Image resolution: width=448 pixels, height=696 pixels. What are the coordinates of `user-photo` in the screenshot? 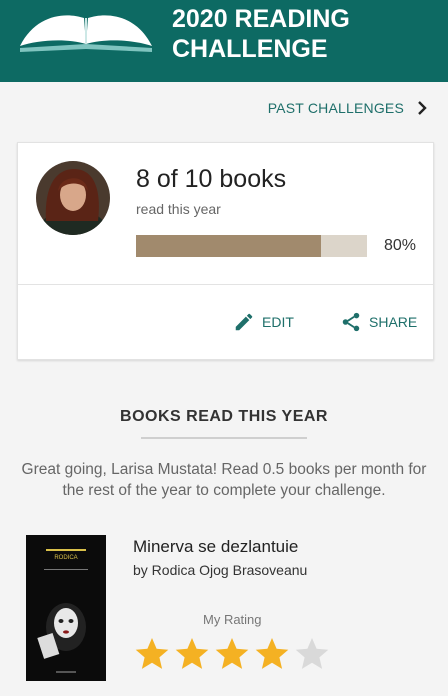 It's located at (73, 198).